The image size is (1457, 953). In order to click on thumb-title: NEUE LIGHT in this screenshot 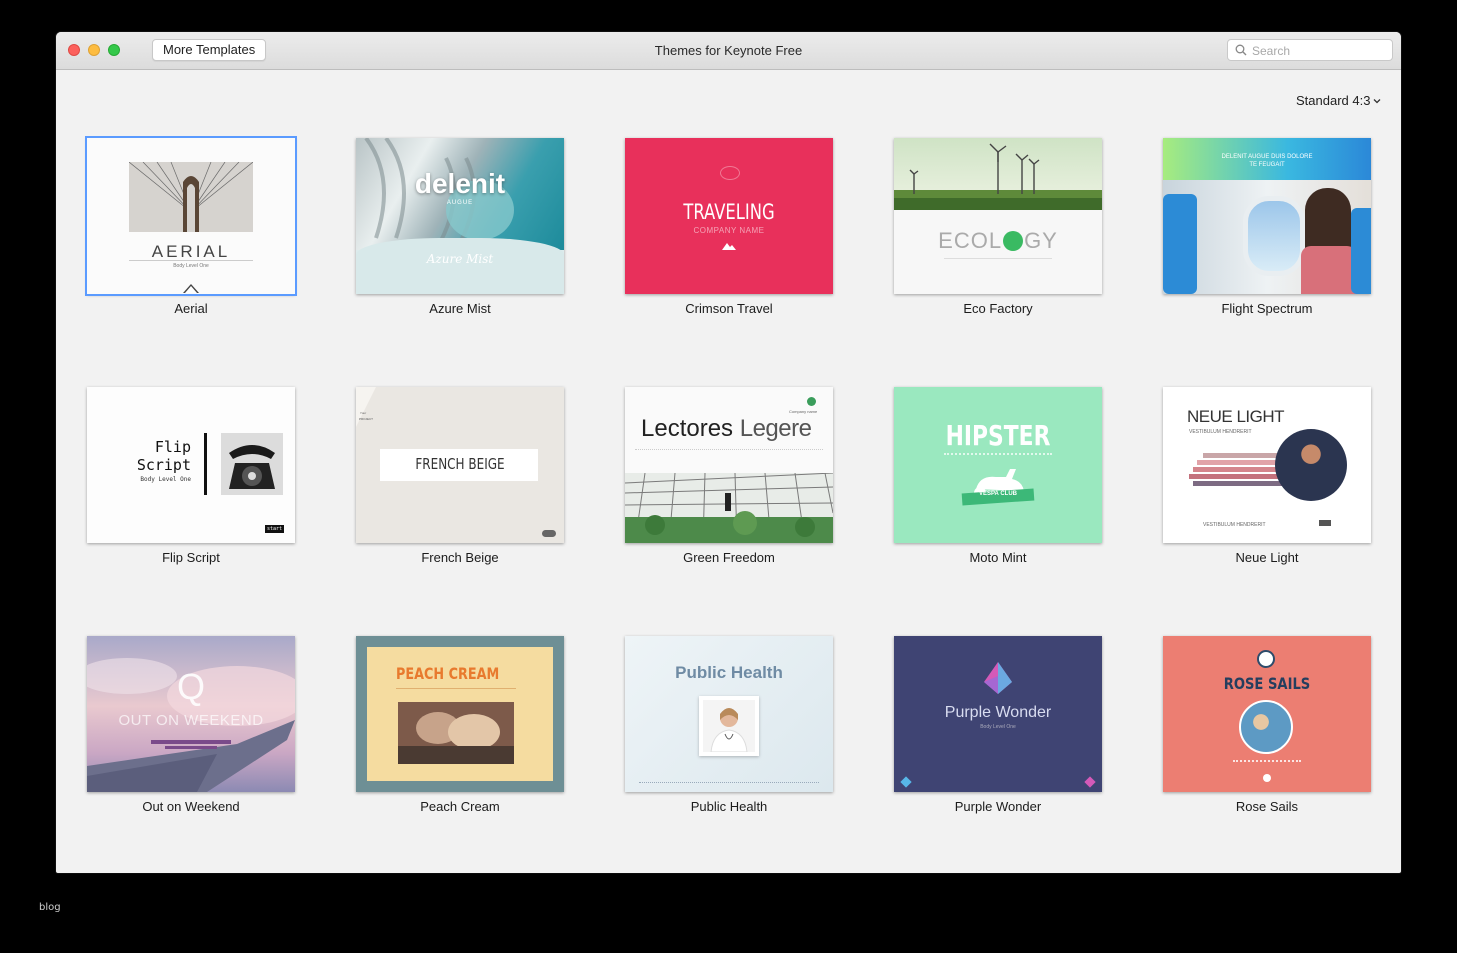, I will do `click(1236, 416)`.